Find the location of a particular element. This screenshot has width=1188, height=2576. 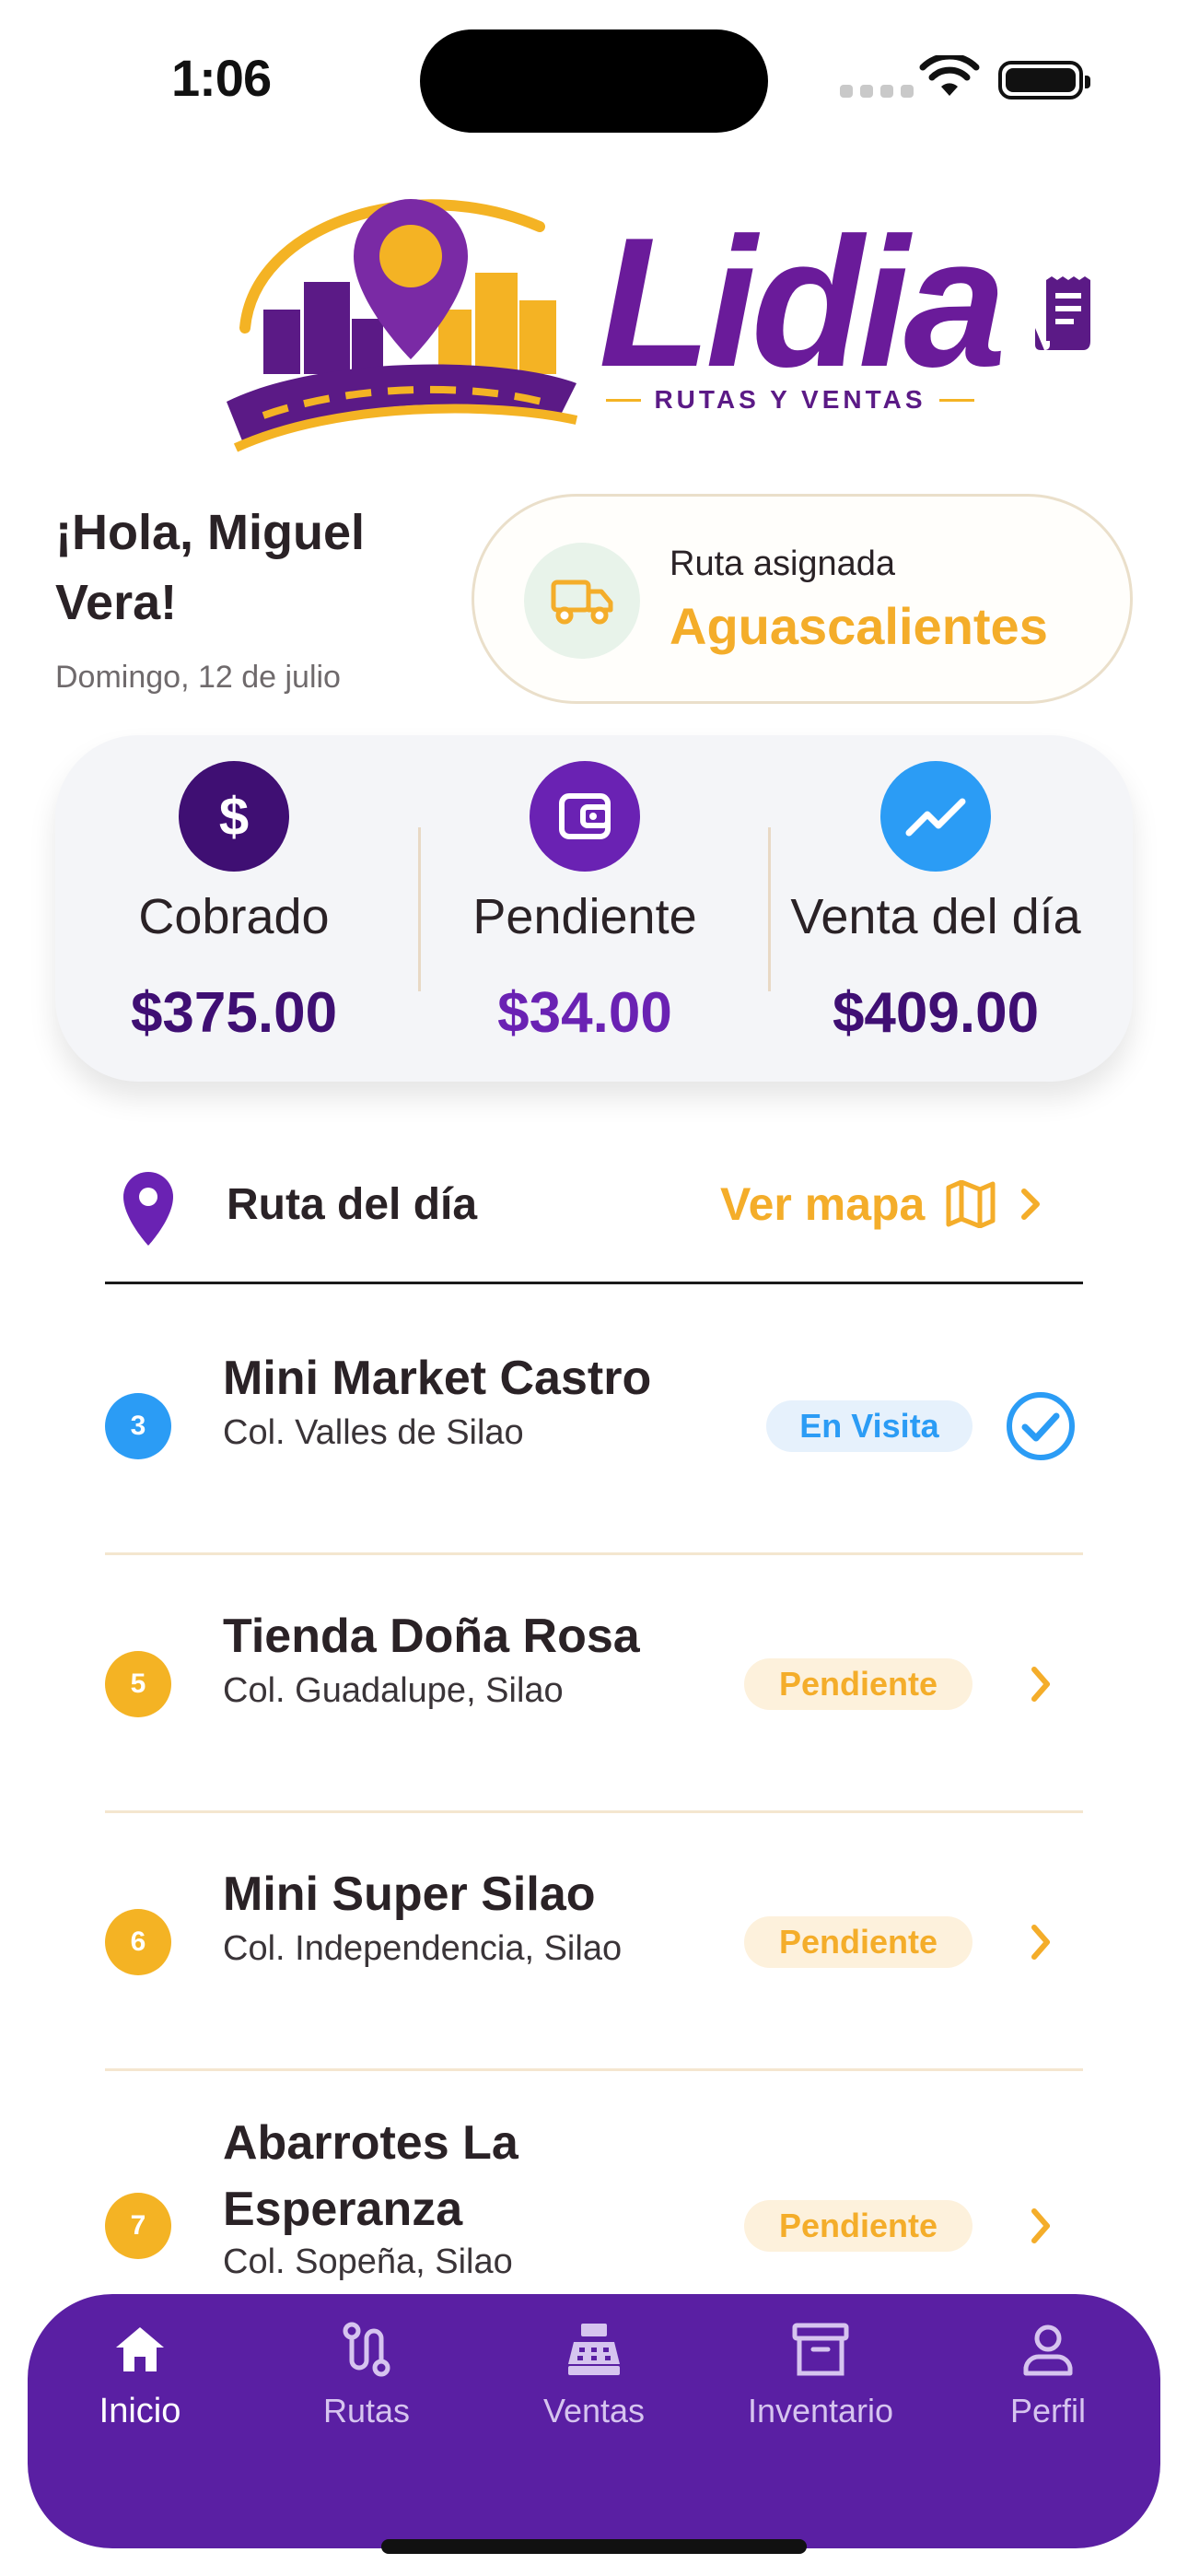

stop-address: Col. Guadalupe, Silao is located at coordinates (393, 1690).